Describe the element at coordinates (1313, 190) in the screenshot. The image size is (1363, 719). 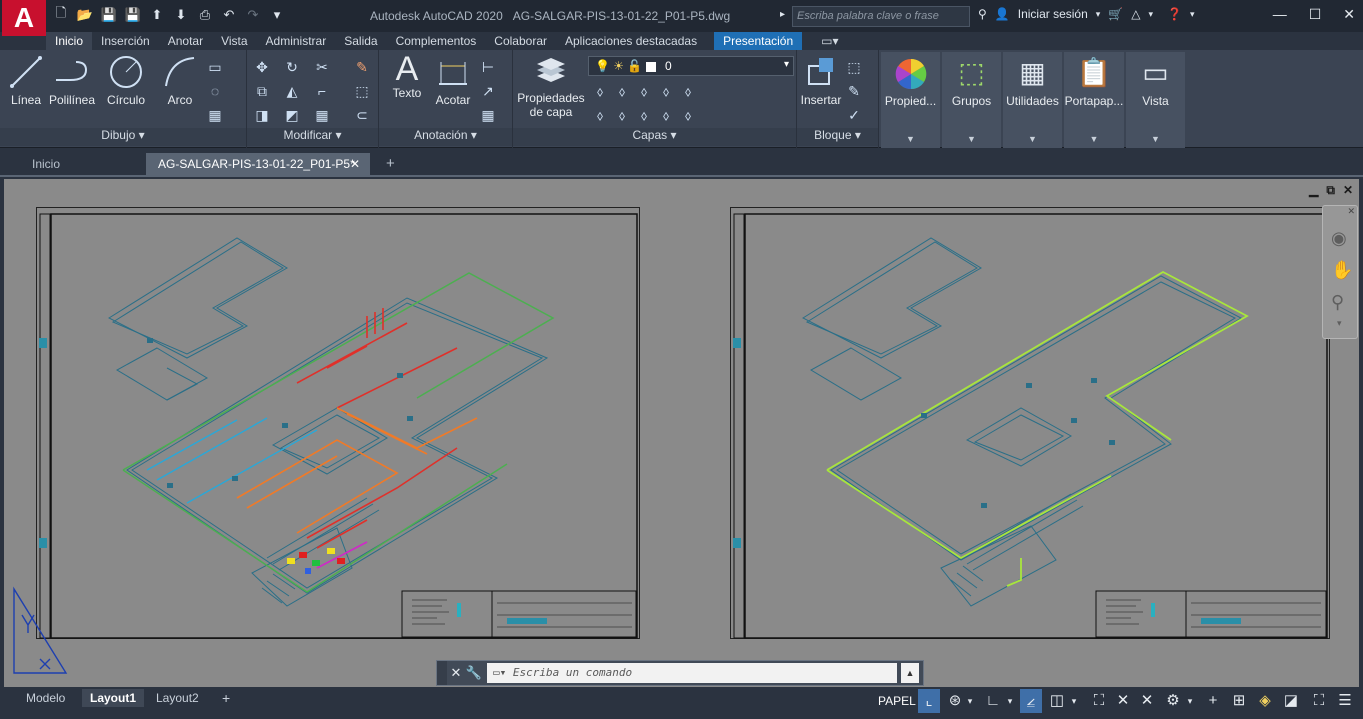
I see `viewport-minimize-icon: ▁` at that location.